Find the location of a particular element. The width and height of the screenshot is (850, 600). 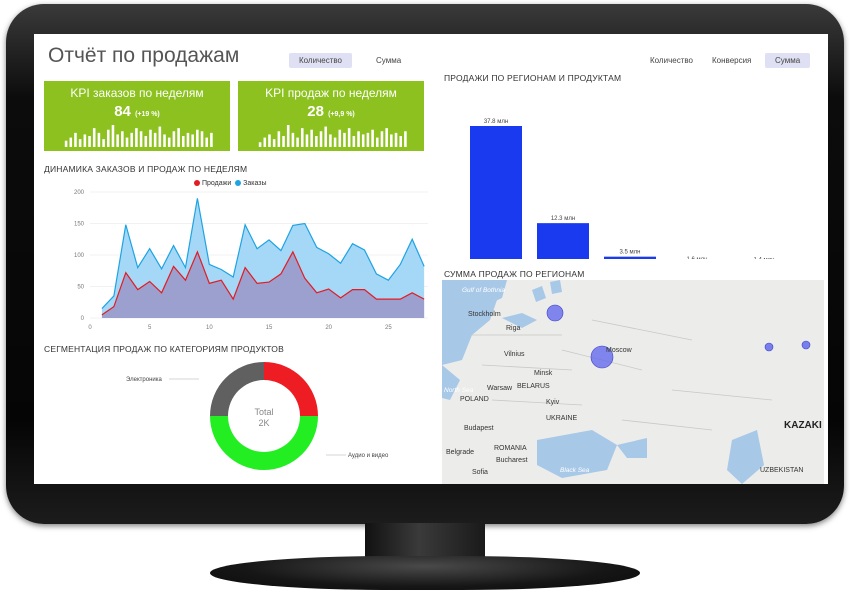

donut-center-value: 2K is located at coordinates (263, 423).